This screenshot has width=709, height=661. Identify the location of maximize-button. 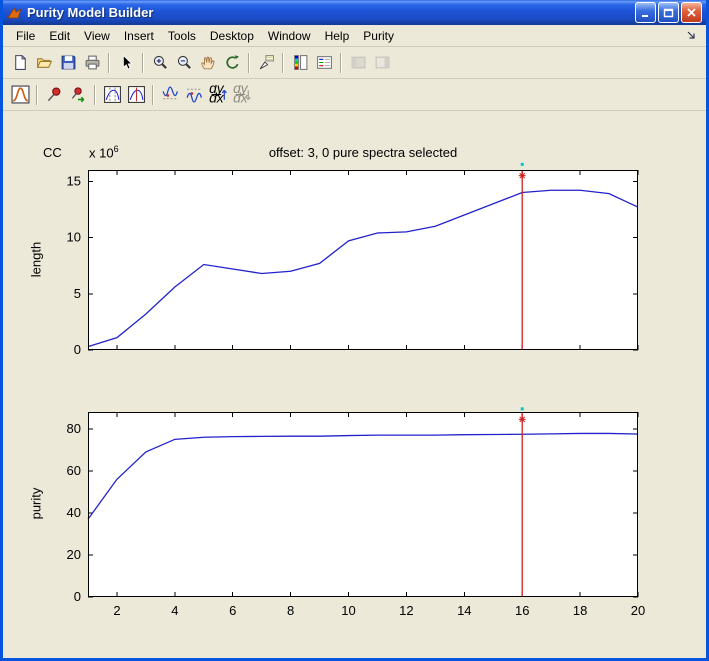
(668, 12).